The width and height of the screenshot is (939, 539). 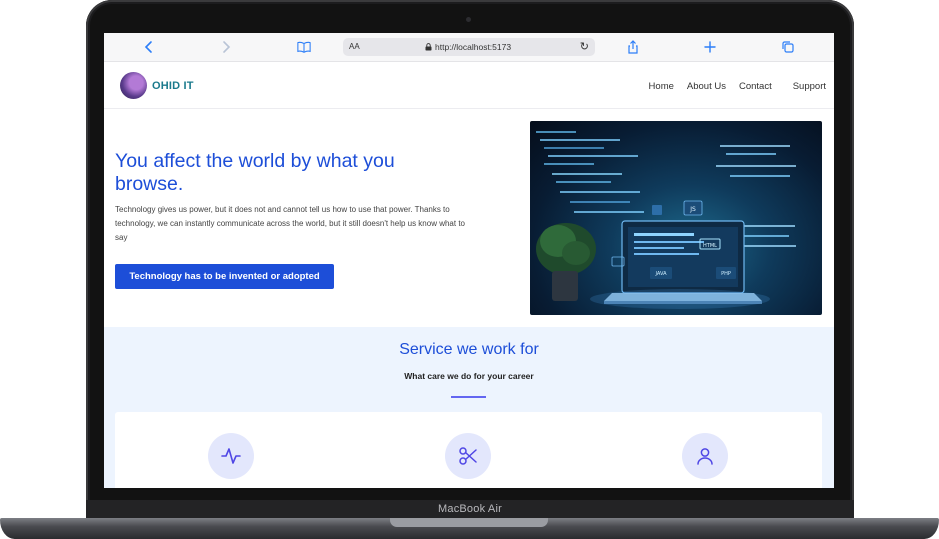 I want to click on scissors-icon, so click(x=468, y=456).